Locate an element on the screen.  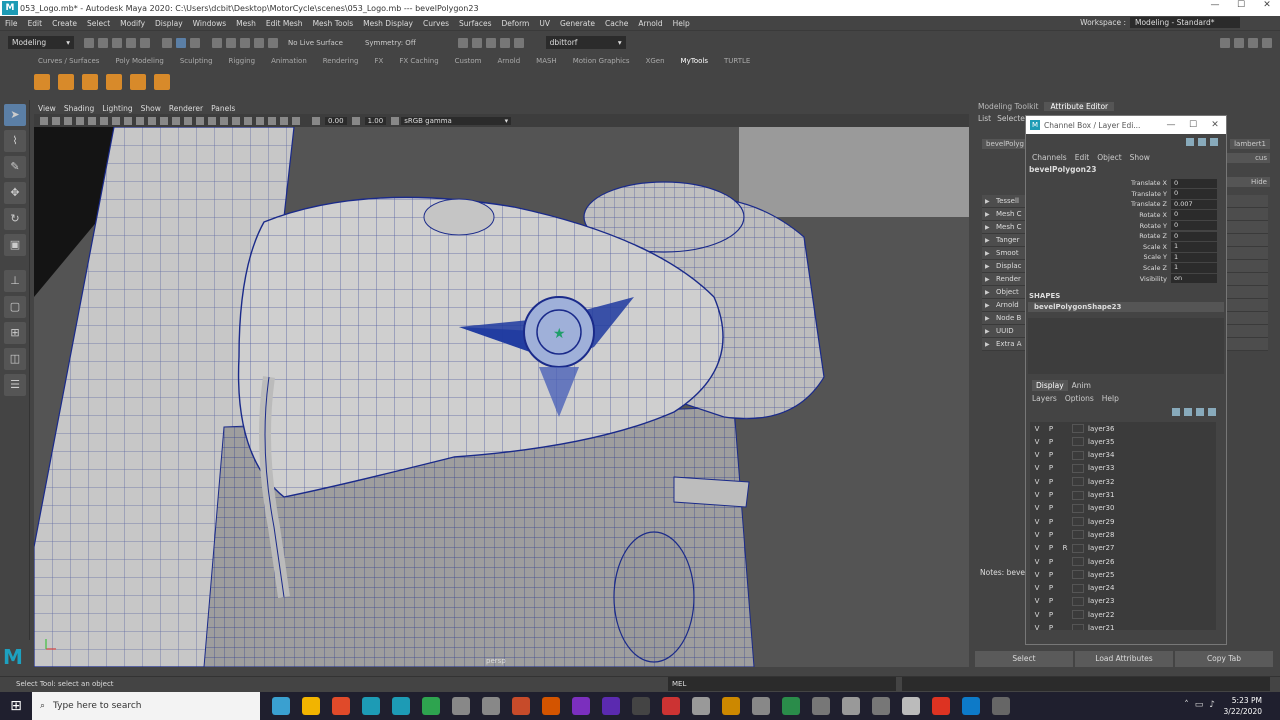
modeling-toolkit-toggle-icon is located at coordinates (1225, 42).